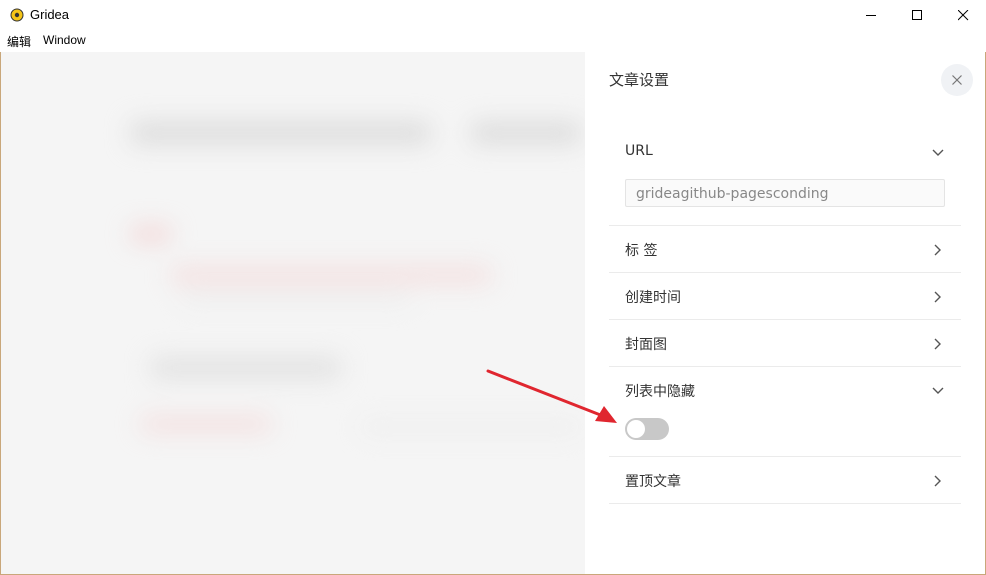  What do you see at coordinates (551, 396) in the screenshot?
I see `annotation-arrow-icon` at bounding box center [551, 396].